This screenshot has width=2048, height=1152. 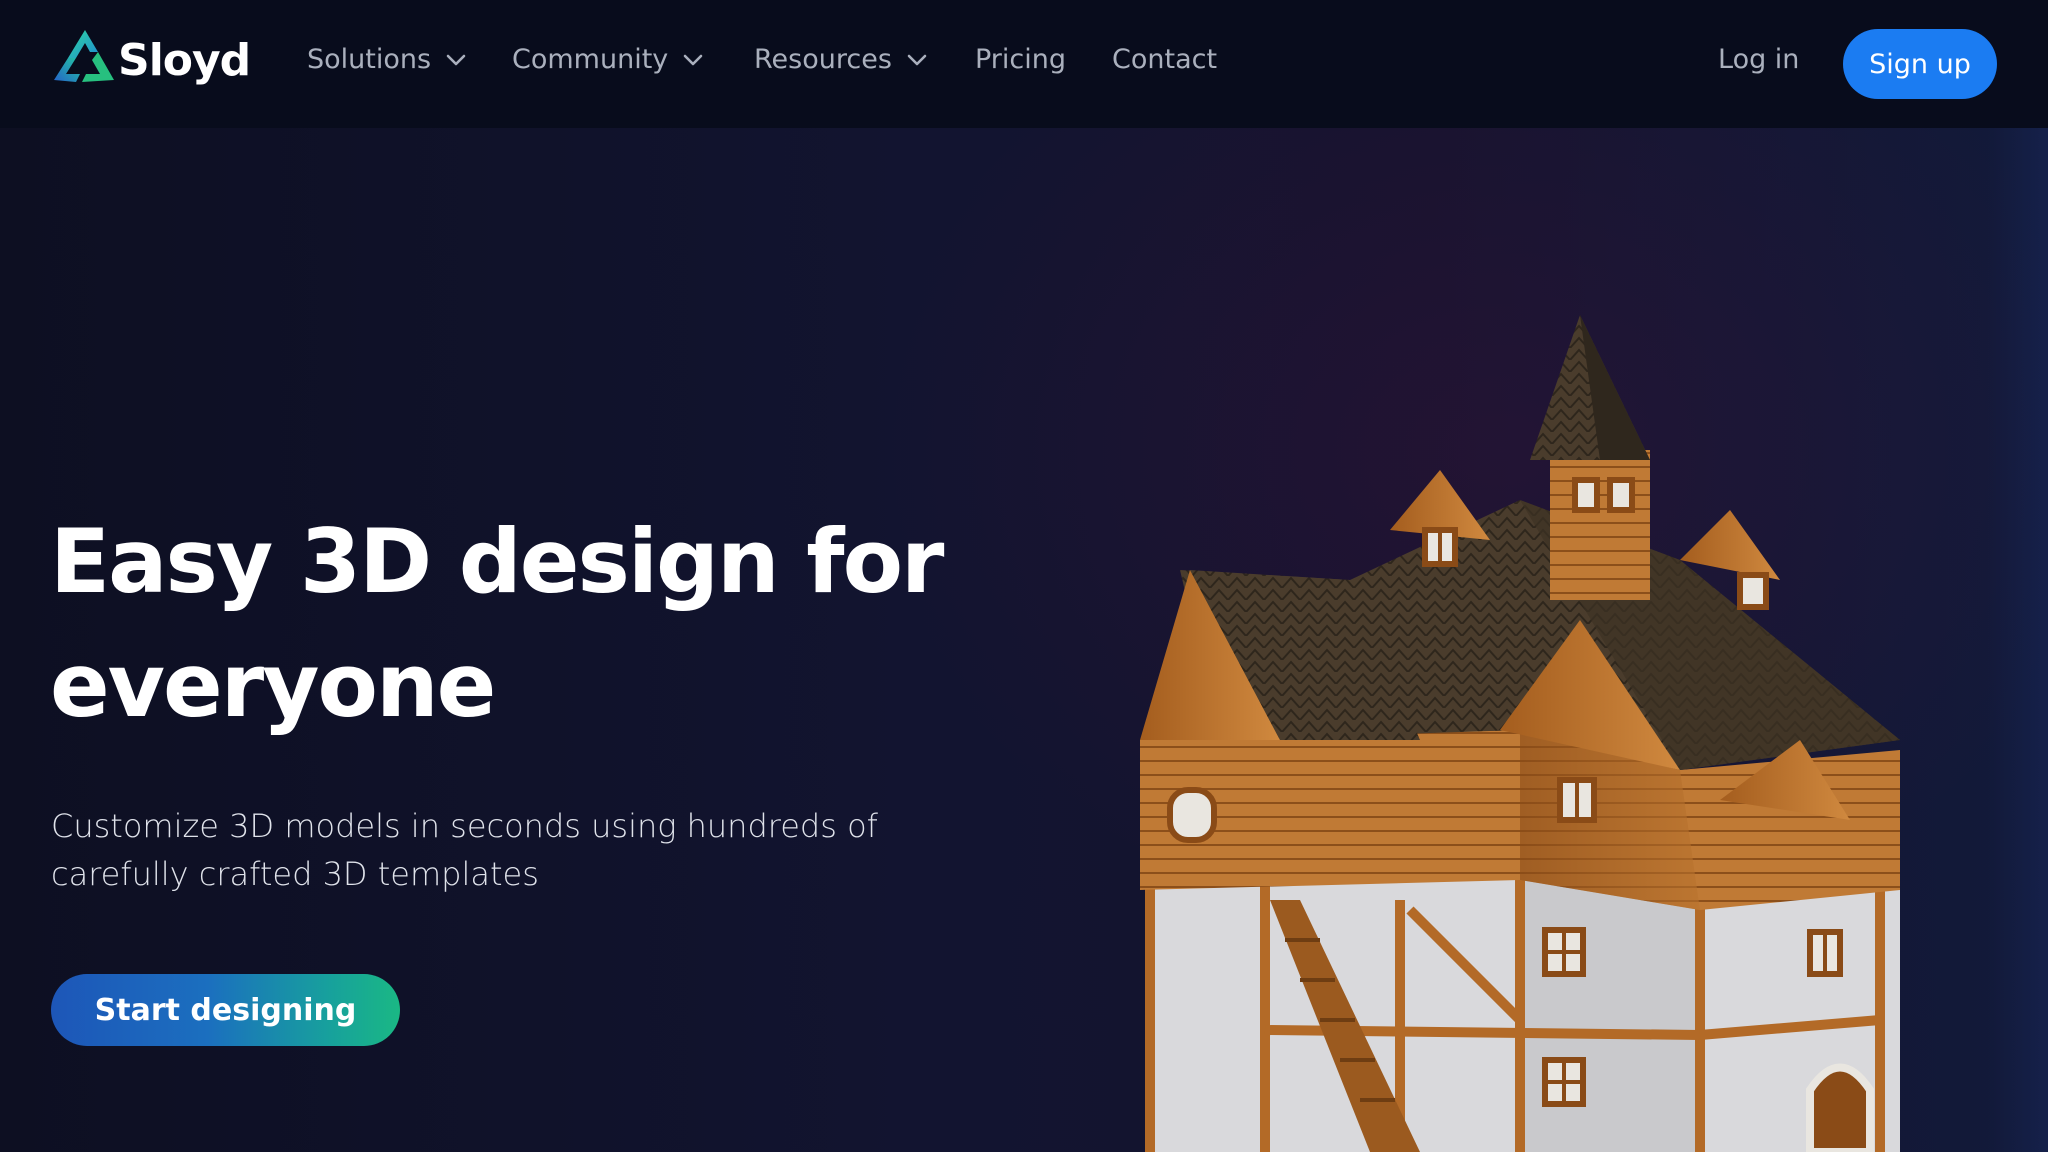 I want to click on nav-pricing: Pricing, so click(x=1020, y=59).